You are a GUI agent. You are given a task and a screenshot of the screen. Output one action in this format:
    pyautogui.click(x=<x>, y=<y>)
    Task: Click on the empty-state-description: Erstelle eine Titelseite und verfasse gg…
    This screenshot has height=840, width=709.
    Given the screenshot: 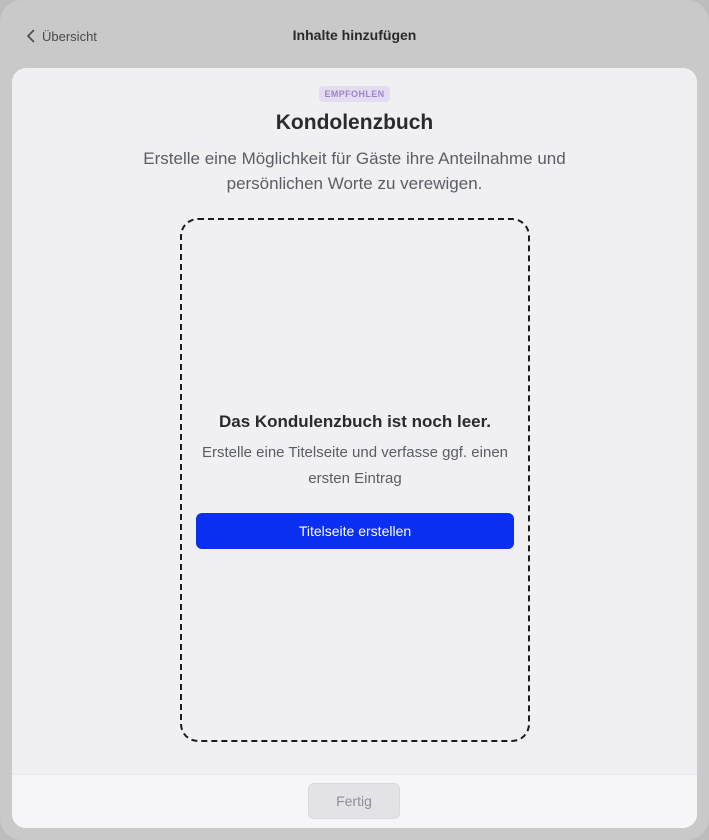 What is the action you would take?
    pyautogui.click(x=354, y=465)
    